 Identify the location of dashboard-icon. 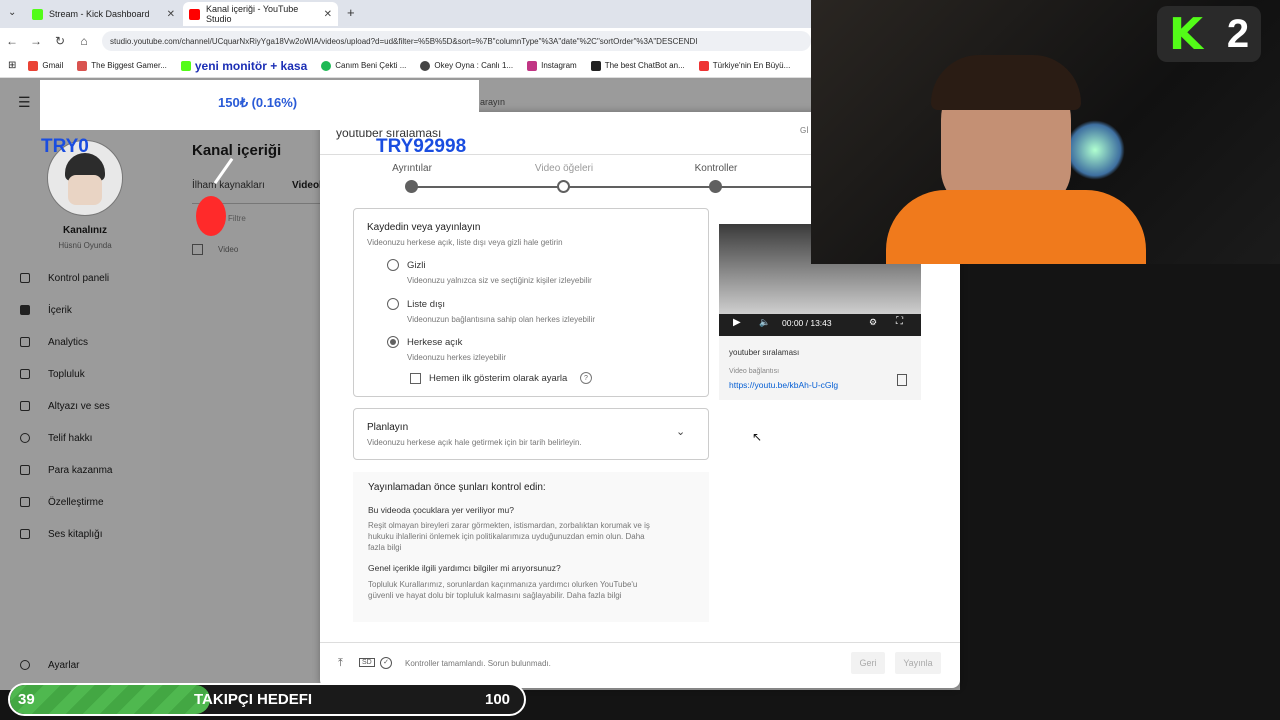
(25, 278).